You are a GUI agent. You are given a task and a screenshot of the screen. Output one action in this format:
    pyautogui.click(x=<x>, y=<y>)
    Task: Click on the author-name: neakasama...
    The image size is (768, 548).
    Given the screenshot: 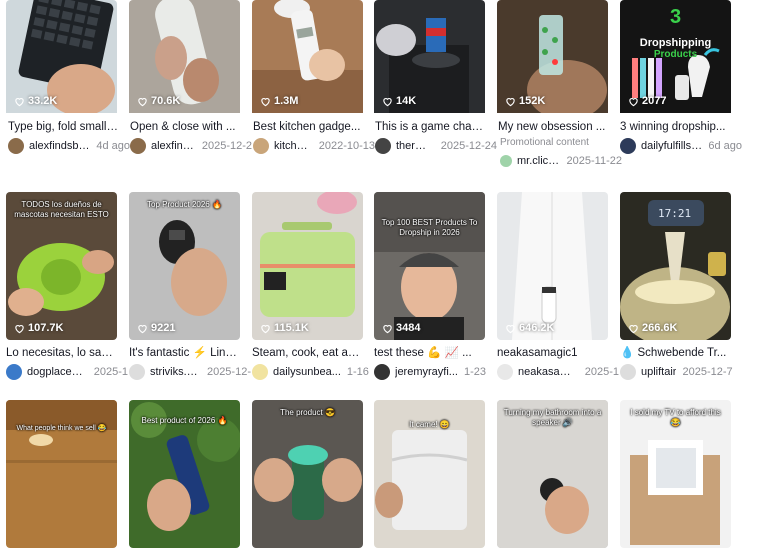 What is the action you would take?
    pyautogui.click(x=548, y=372)
    